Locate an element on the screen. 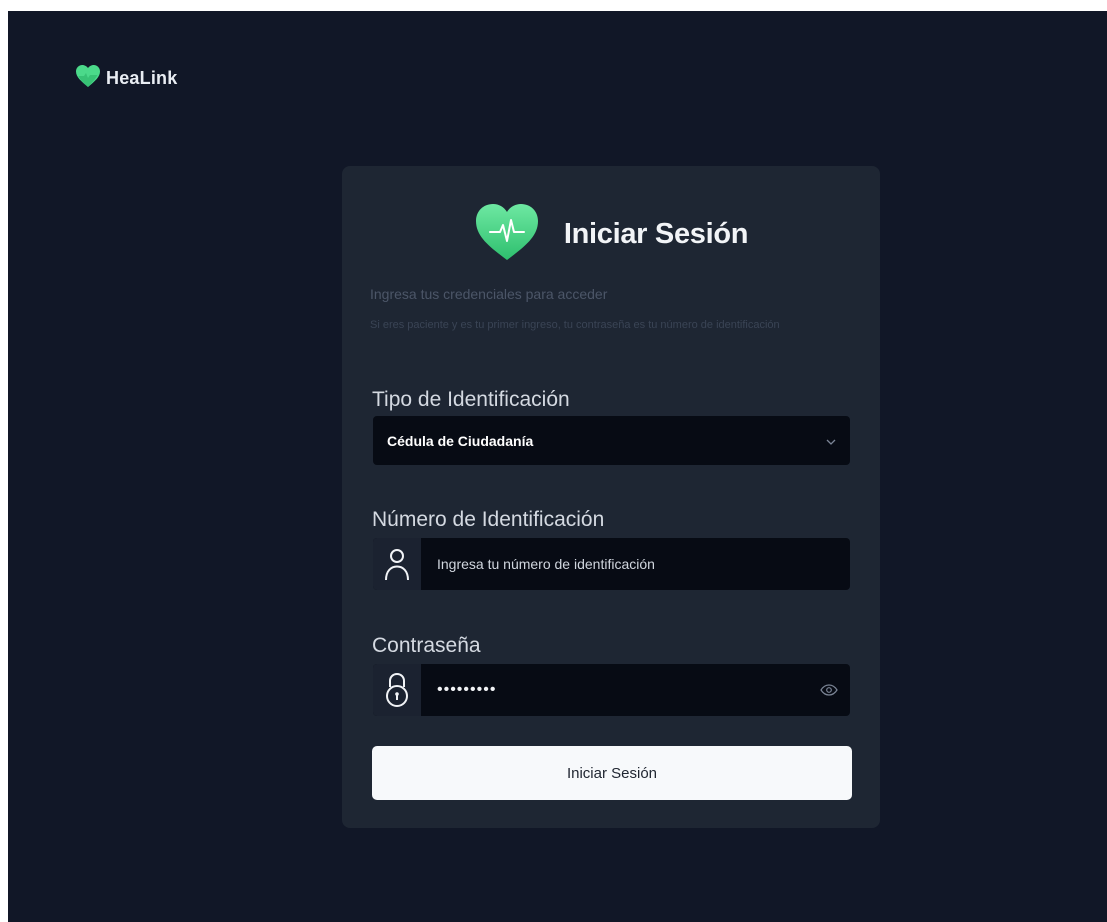 The width and height of the screenshot is (1107, 922). id-type-label: Tipo de Identificación is located at coordinates (471, 399).